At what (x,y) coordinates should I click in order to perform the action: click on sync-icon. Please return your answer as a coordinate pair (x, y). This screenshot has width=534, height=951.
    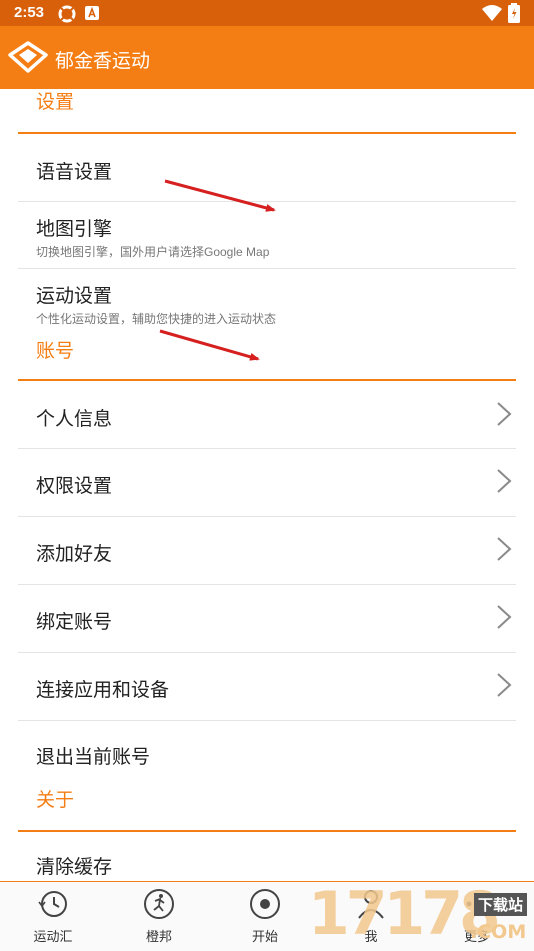
    Looking at the image, I should click on (67, 16).